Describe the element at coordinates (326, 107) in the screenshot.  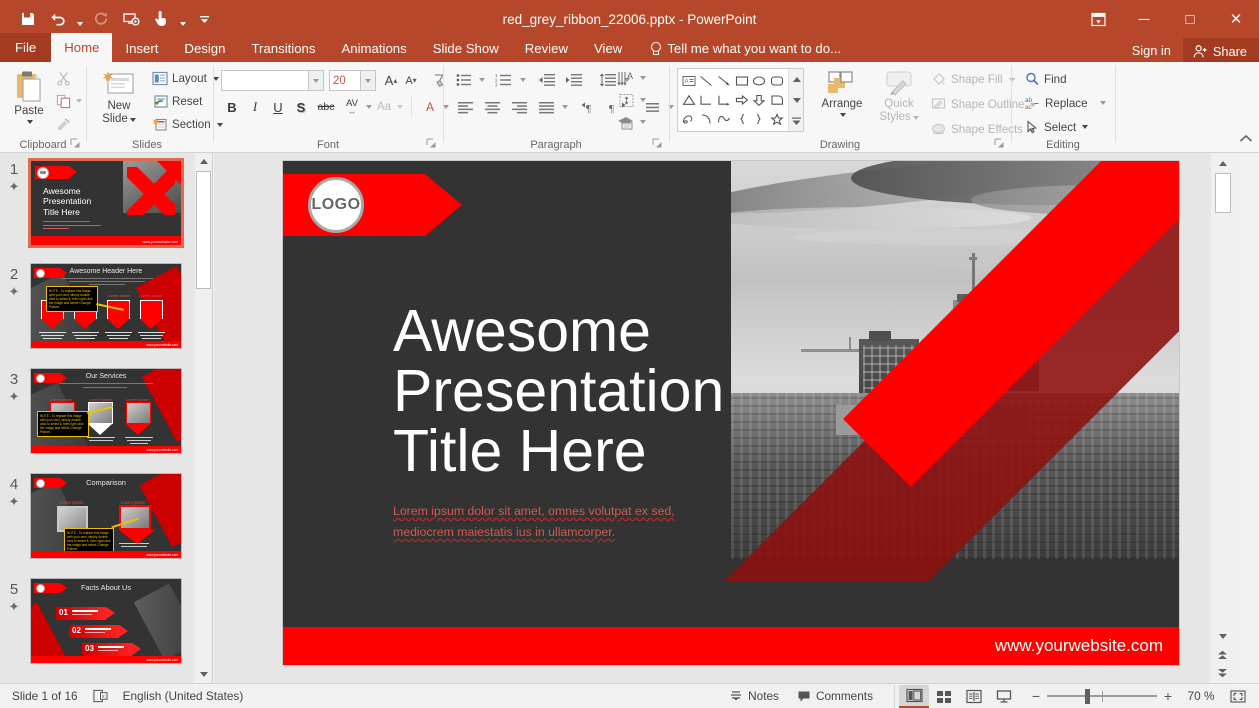
I see `strikethrough-button: abc` at that location.